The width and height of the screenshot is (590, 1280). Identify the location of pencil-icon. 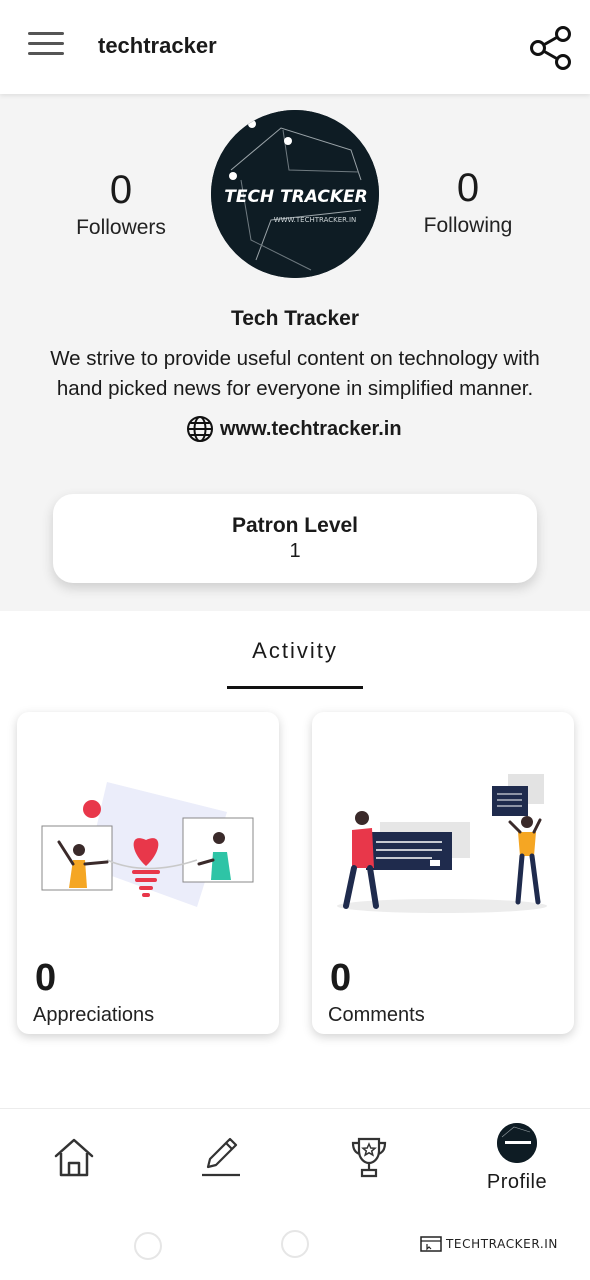
(221, 1157).